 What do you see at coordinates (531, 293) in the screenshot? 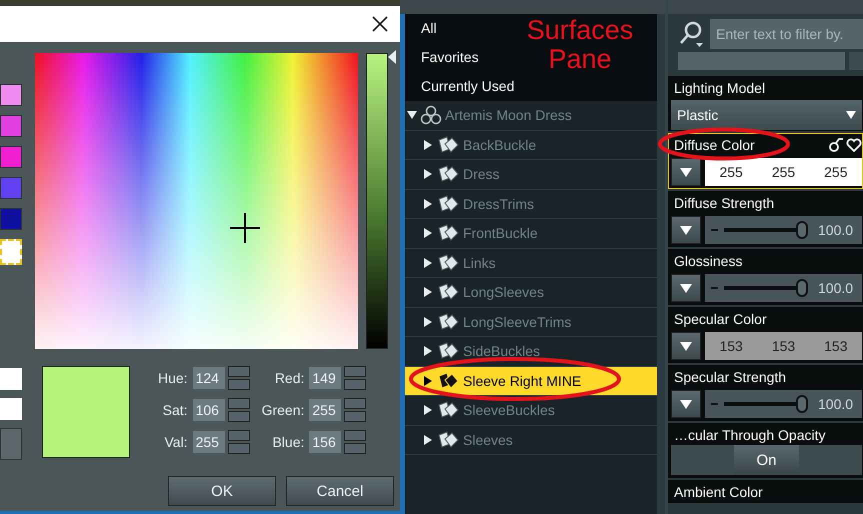
I see `tree-item: LongSleeves` at bounding box center [531, 293].